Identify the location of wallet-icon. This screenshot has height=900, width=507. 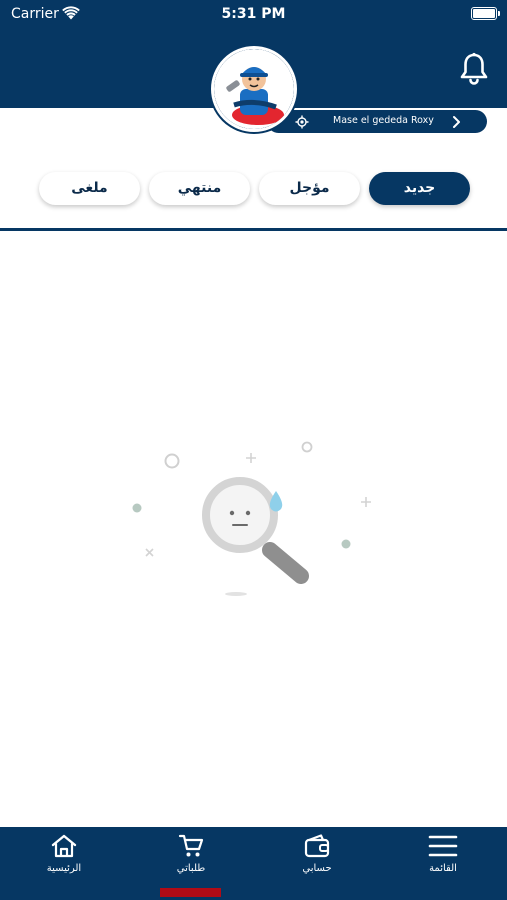
(317, 846).